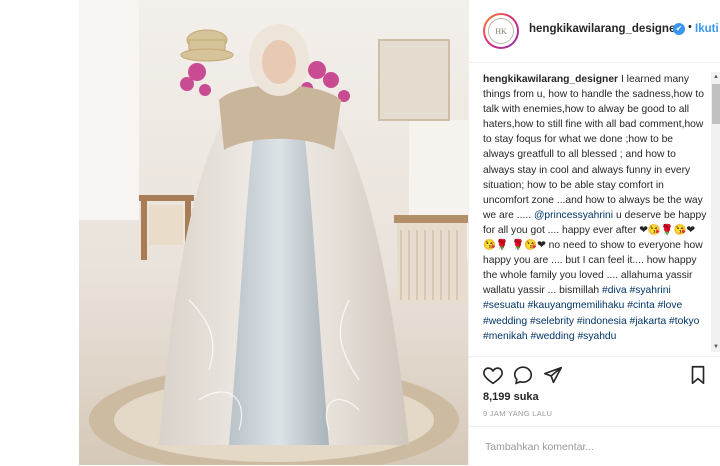  I want to click on heart-icon, so click(493, 376).